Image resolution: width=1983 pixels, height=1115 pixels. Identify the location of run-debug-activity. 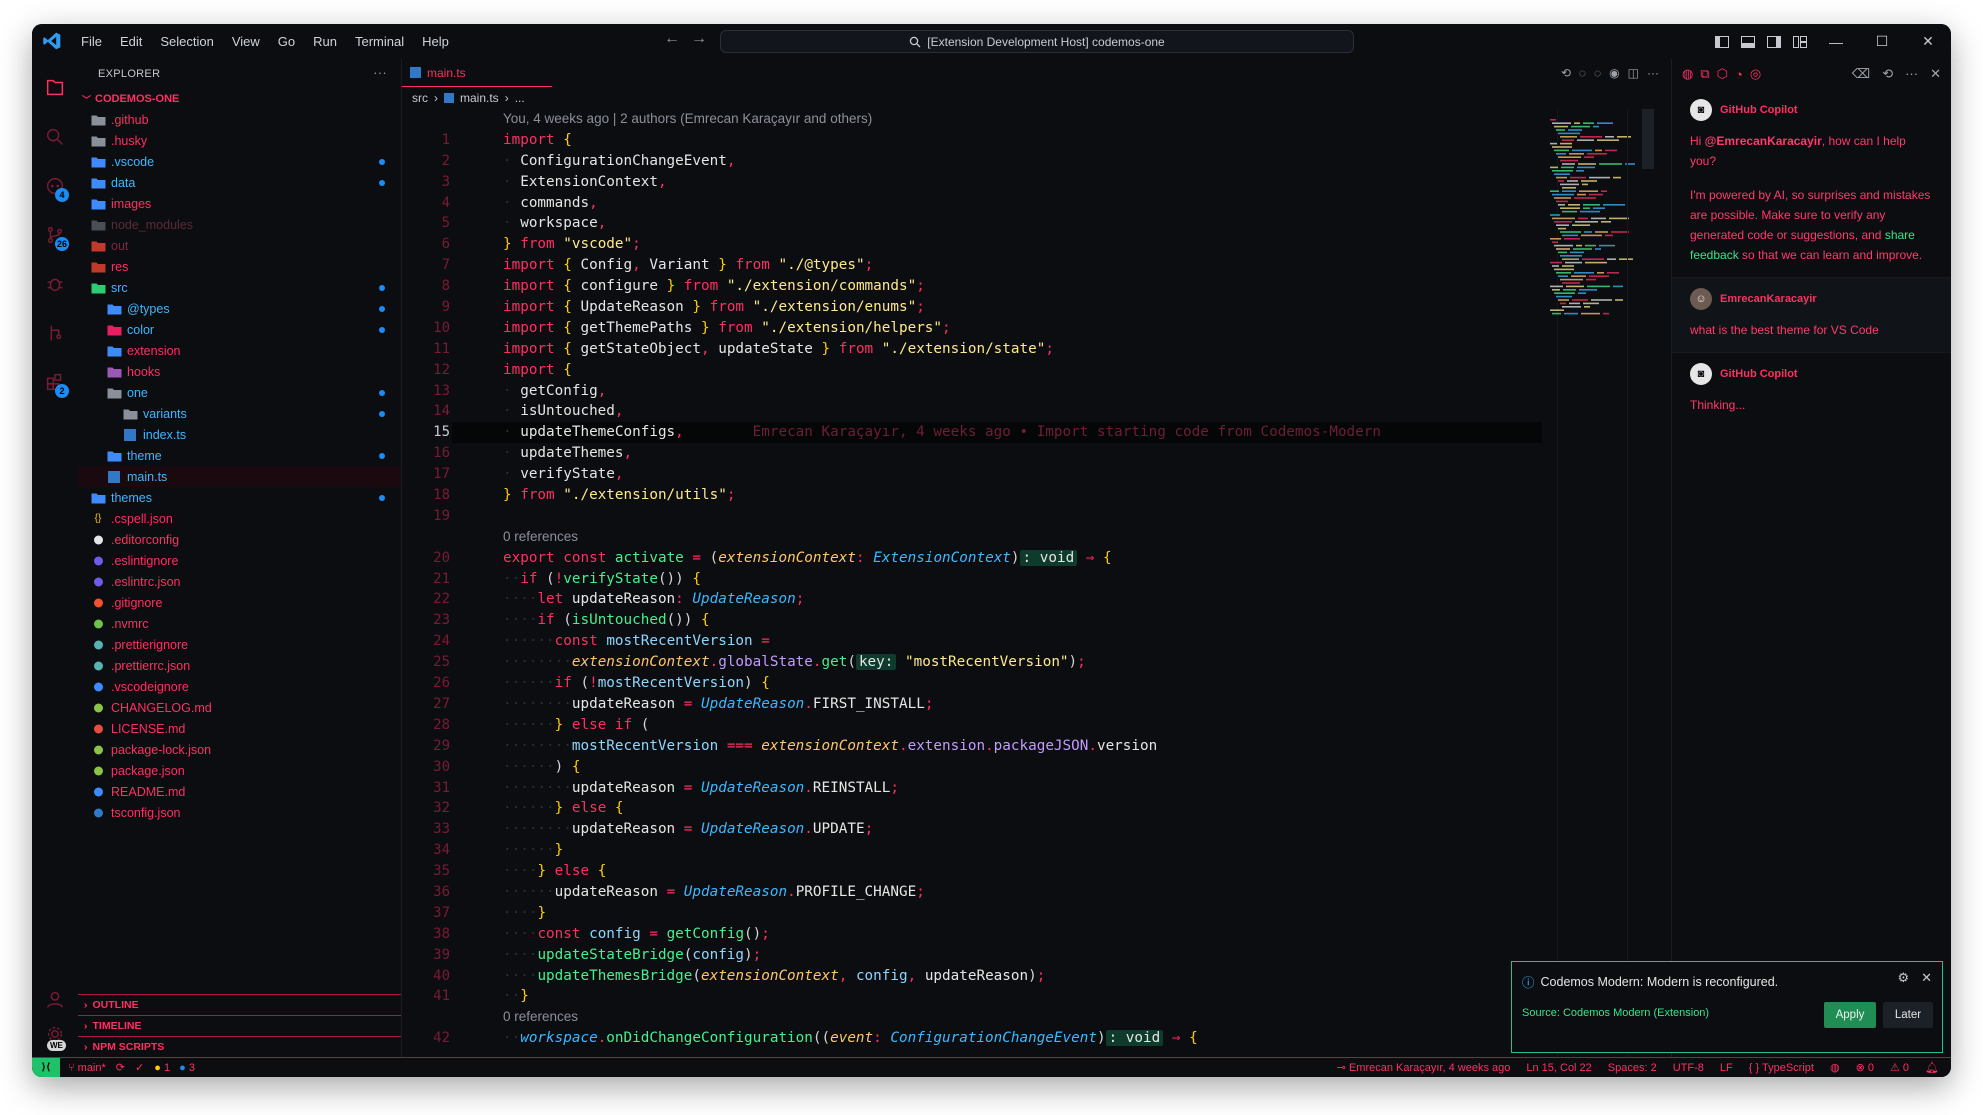
(55, 284).